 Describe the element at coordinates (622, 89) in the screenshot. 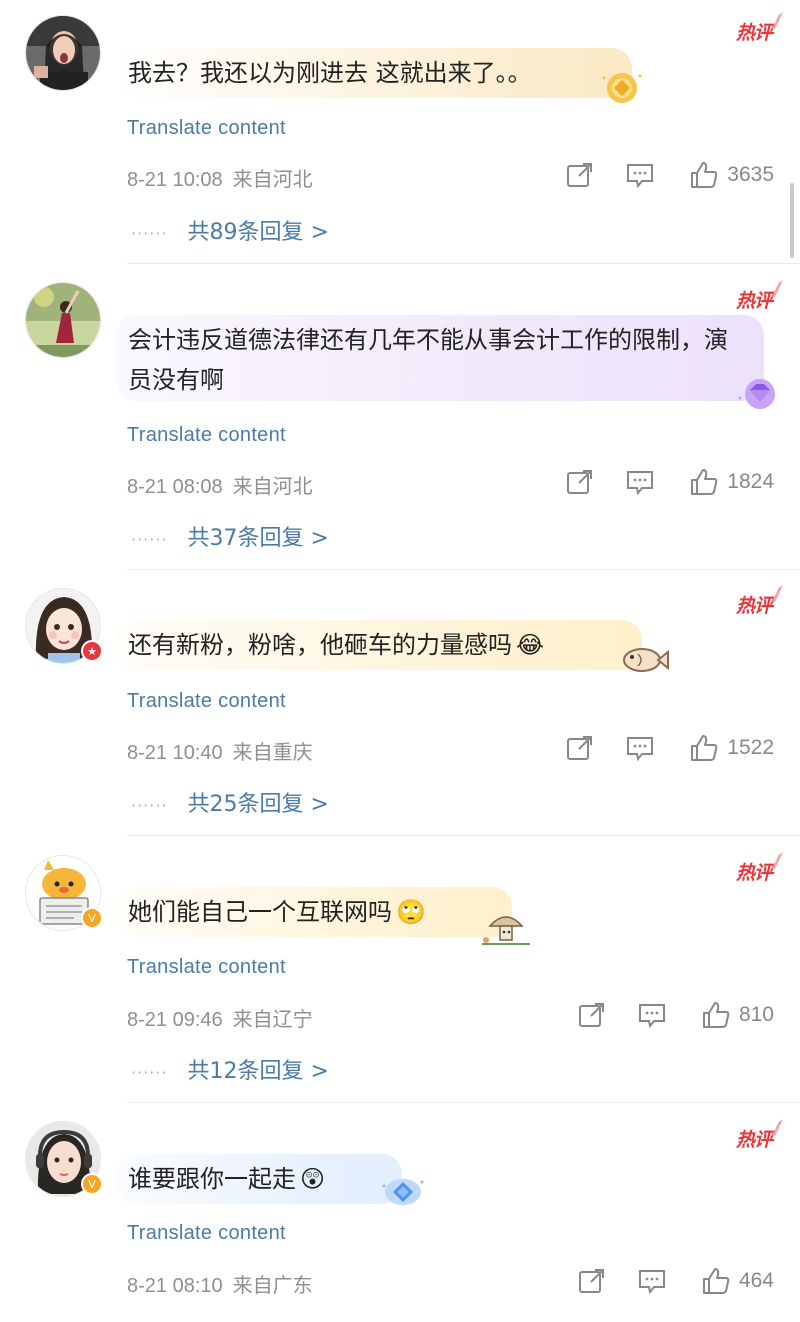

I see `gold-badge-icon` at that location.